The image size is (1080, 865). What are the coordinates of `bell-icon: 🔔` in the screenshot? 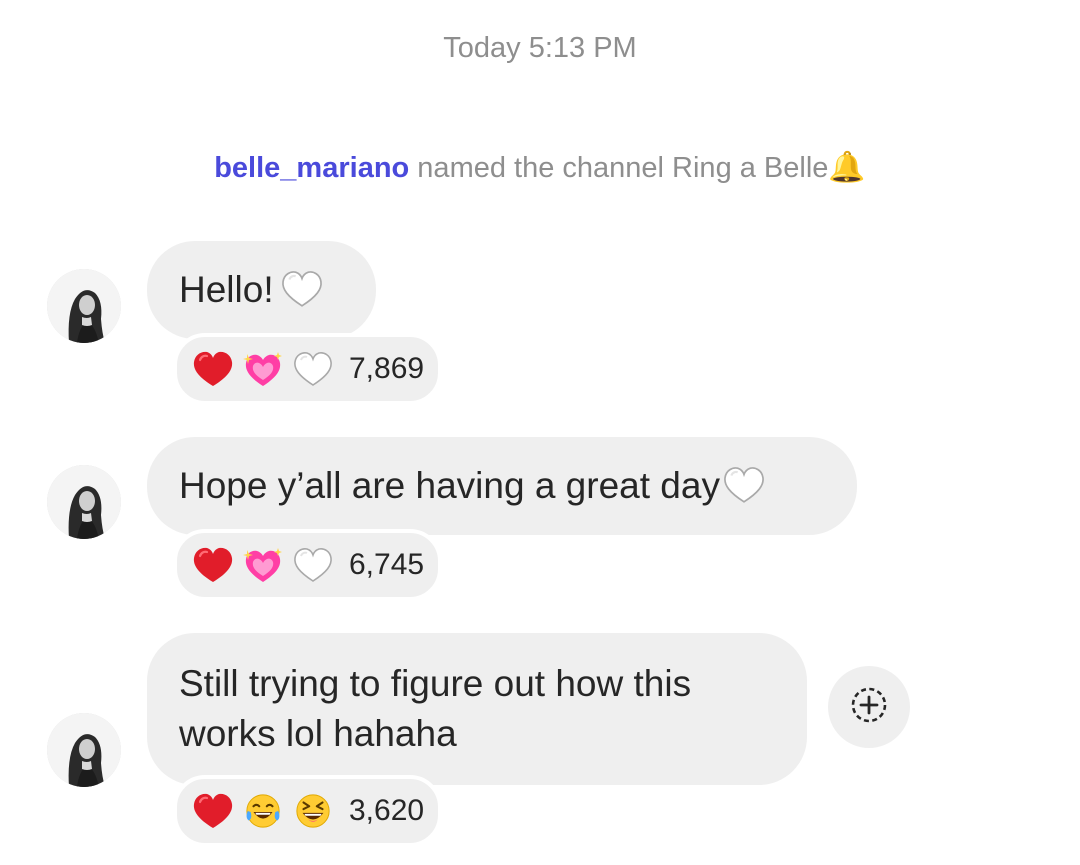 It's located at (847, 167).